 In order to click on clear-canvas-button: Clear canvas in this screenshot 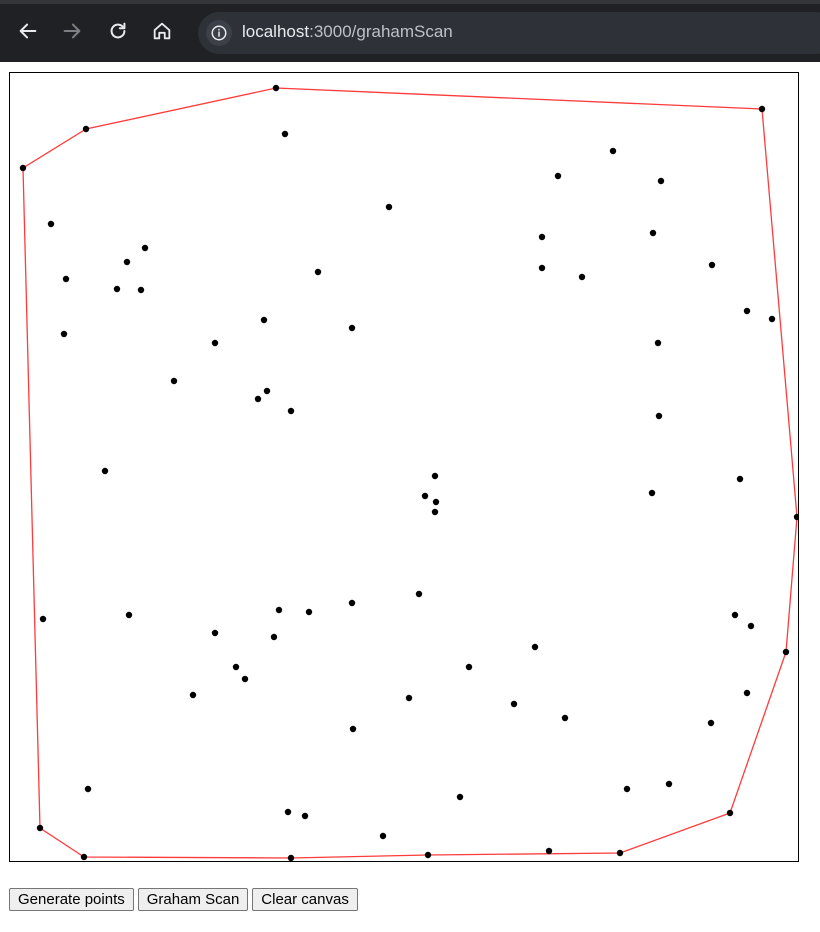, I will do `click(305, 899)`.